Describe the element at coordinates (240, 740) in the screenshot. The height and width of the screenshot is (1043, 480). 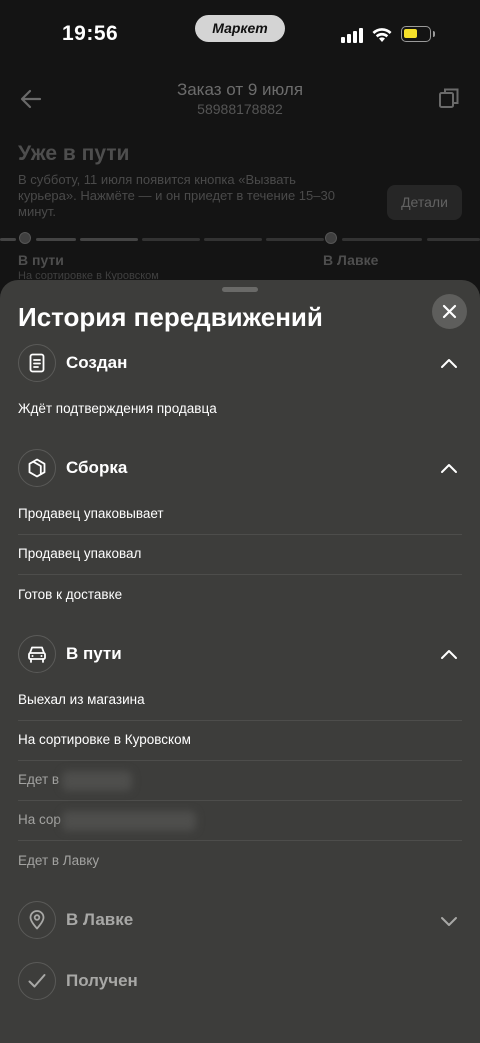
I see `history-event: На сортировке в Куровском` at that location.